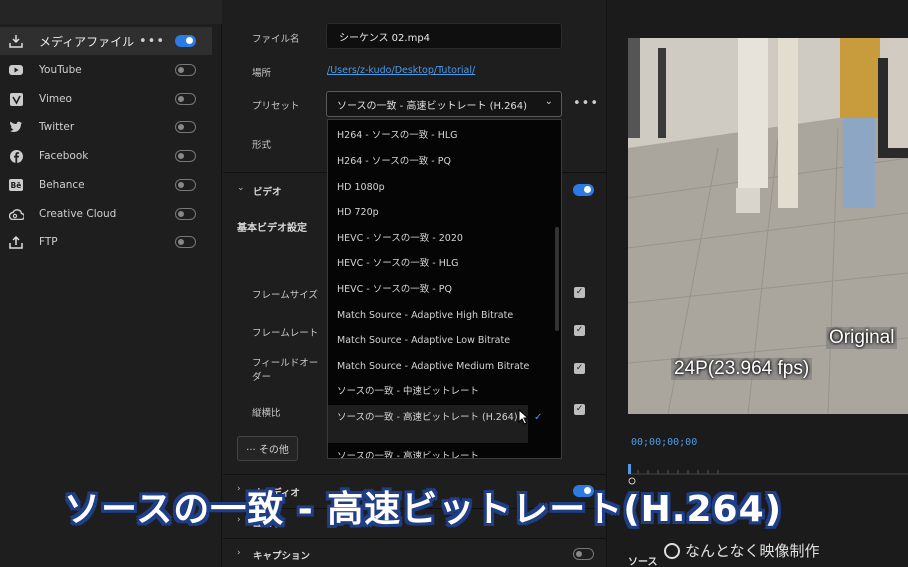 This screenshot has height=567, width=908. What do you see at coordinates (583, 554) in the screenshot?
I see `caption-toggle` at bounding box center [583, 554].